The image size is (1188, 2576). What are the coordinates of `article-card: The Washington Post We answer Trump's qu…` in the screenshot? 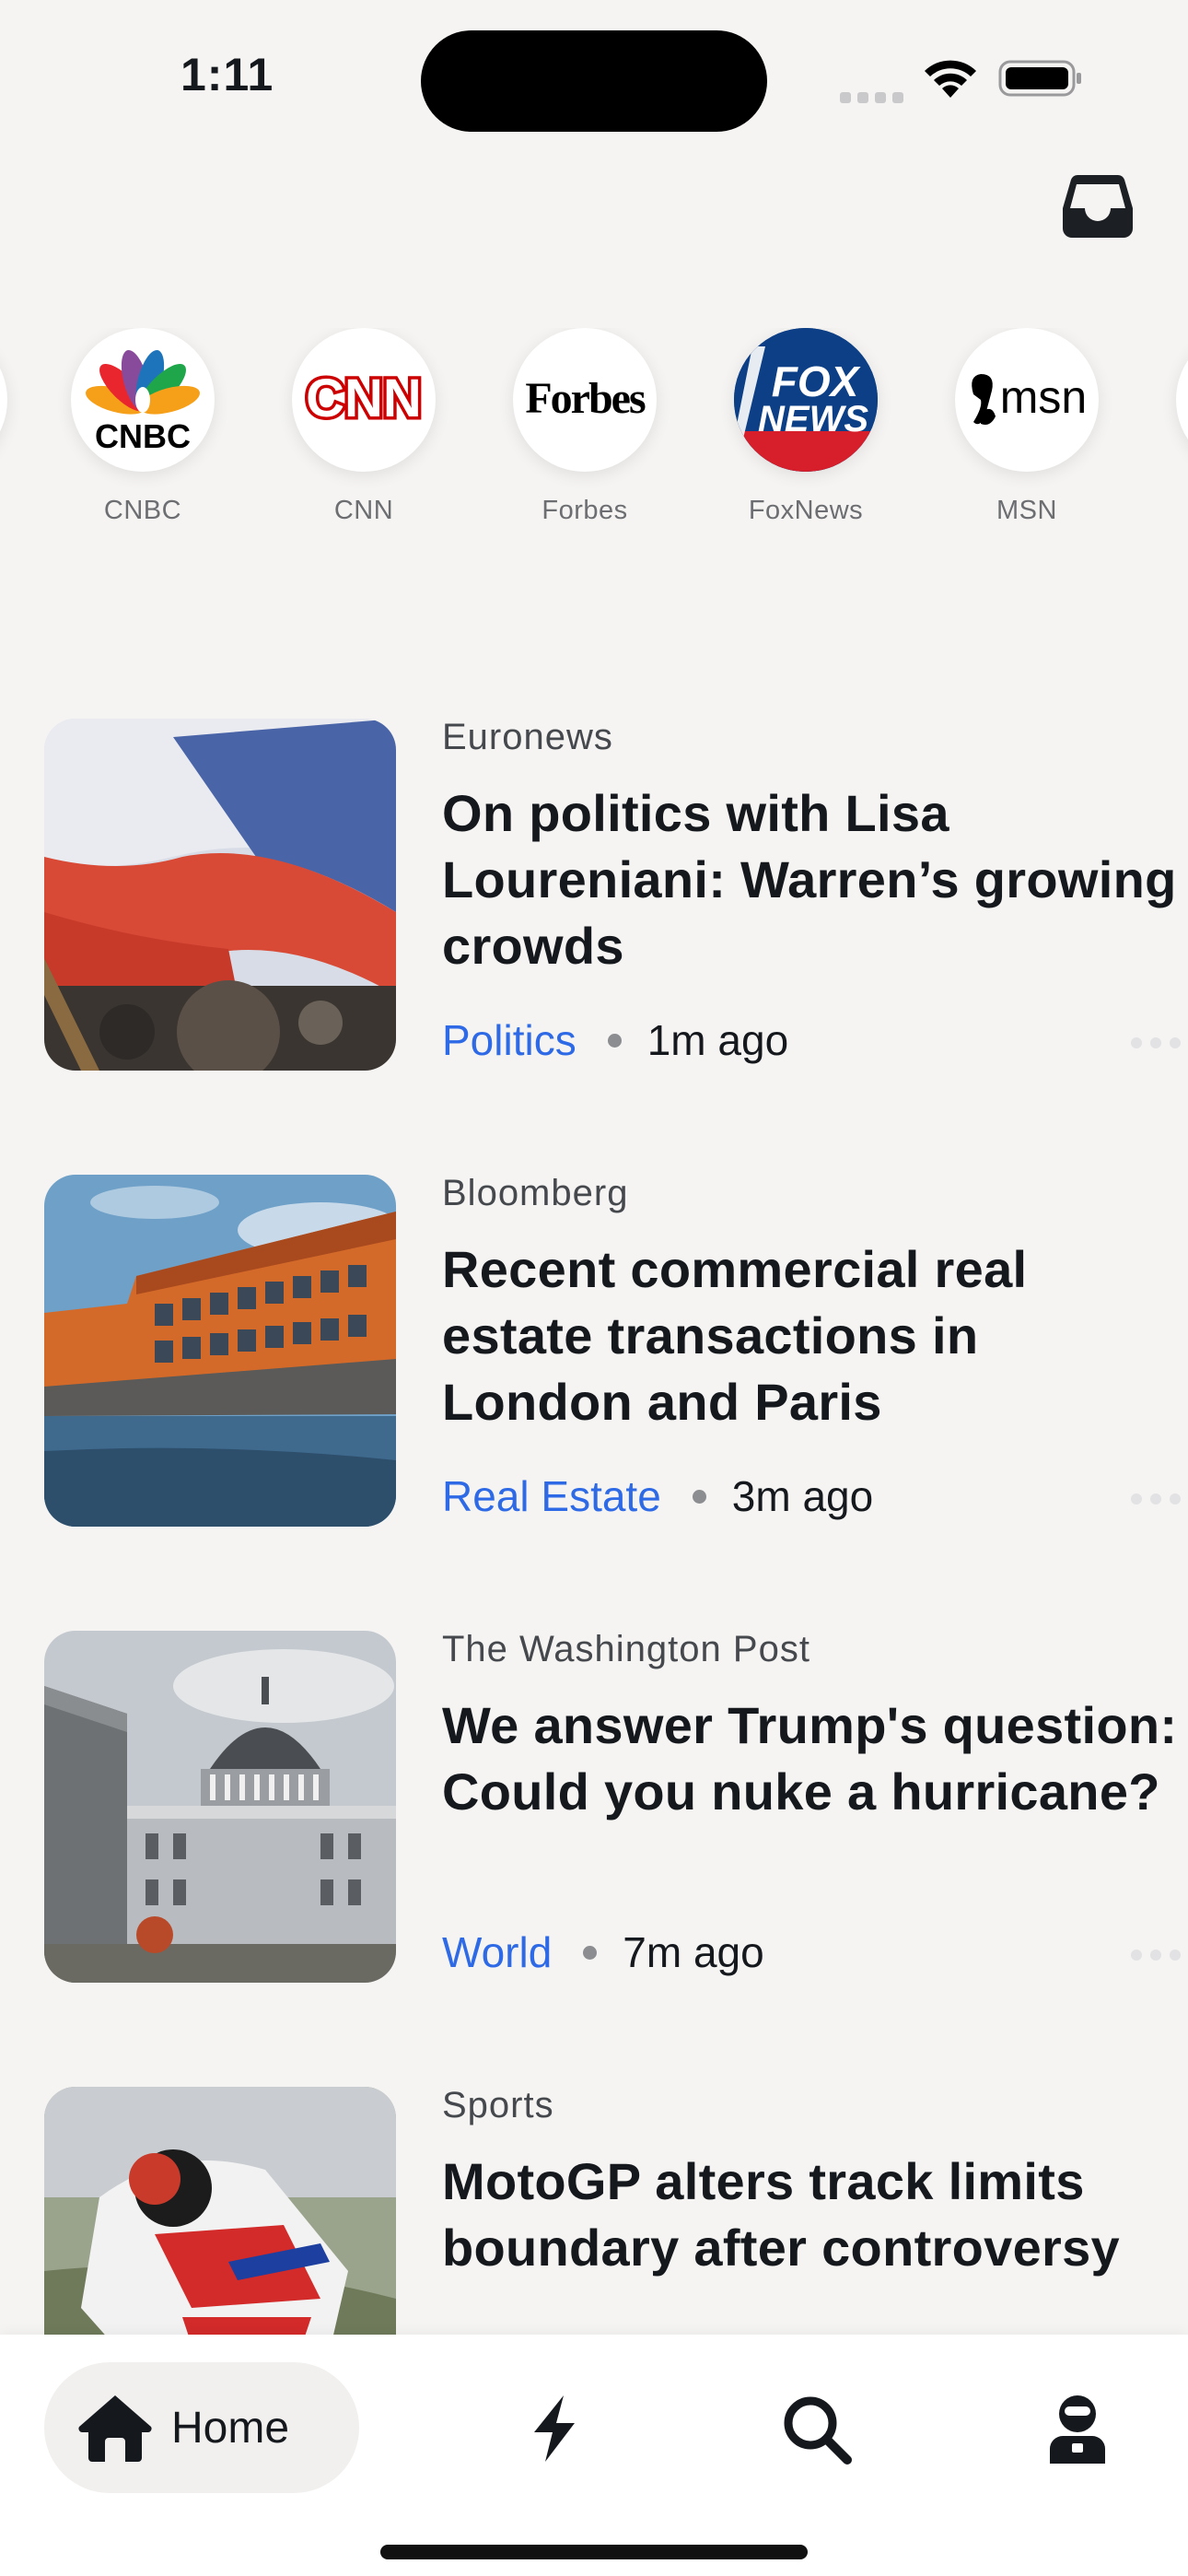 It's located at (612, 1807).